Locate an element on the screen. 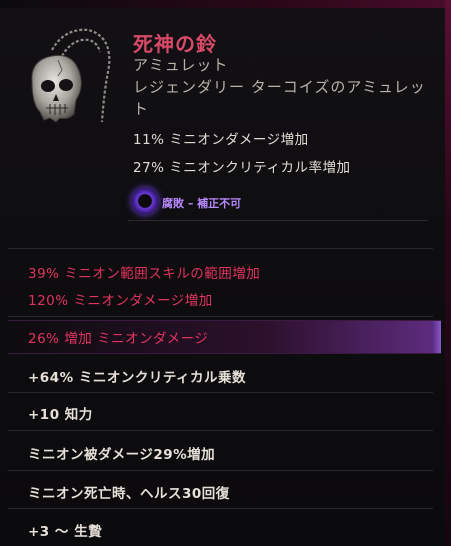 This screenshot has height=546, width=451. item-rarity-line: レジェンダリー ターコイズのアミュレット is located at coordinates (279, 98).